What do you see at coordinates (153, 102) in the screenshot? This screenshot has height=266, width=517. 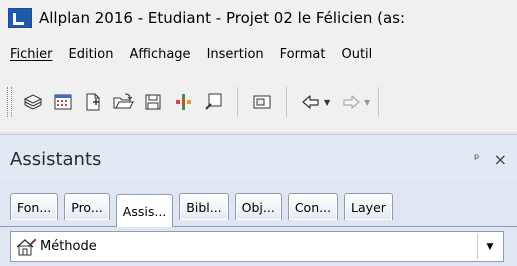 I see `save-icon` at bounding box center [153, 102].